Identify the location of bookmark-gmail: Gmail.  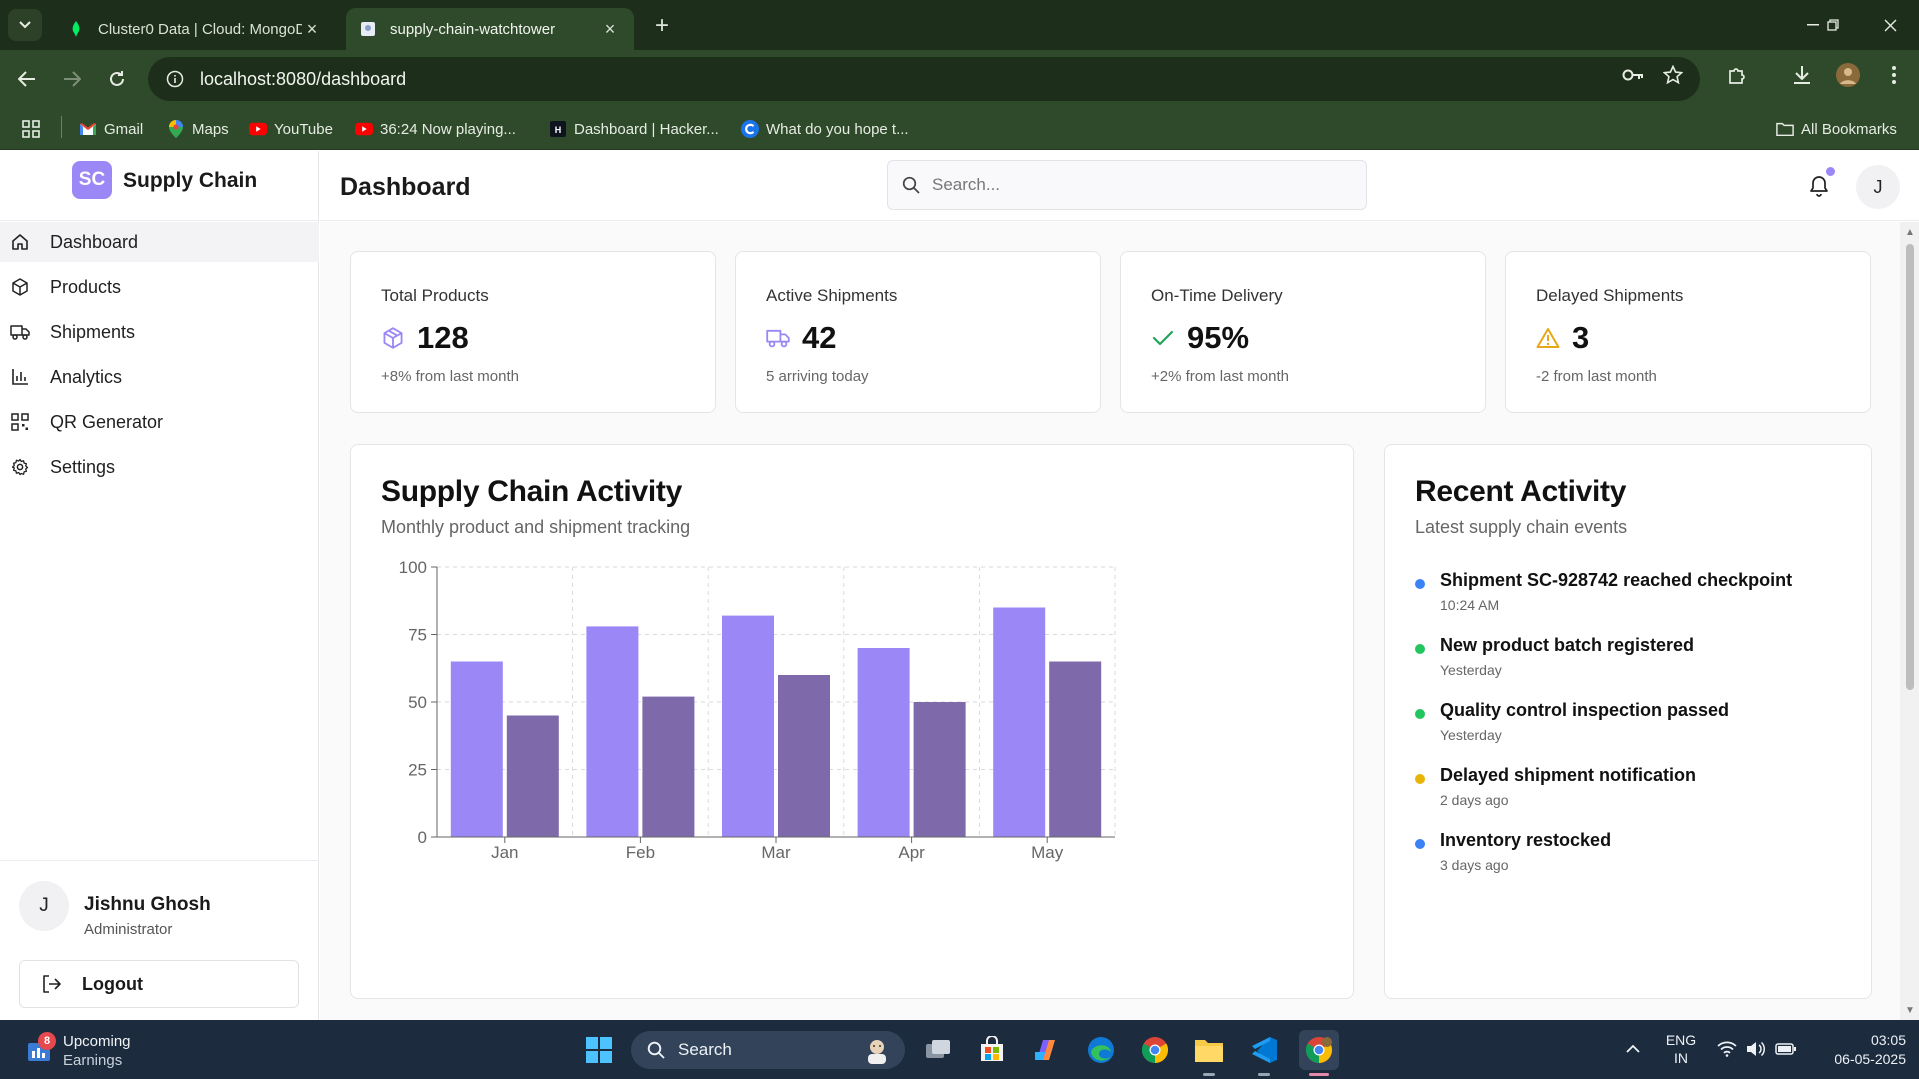
(111, 129).